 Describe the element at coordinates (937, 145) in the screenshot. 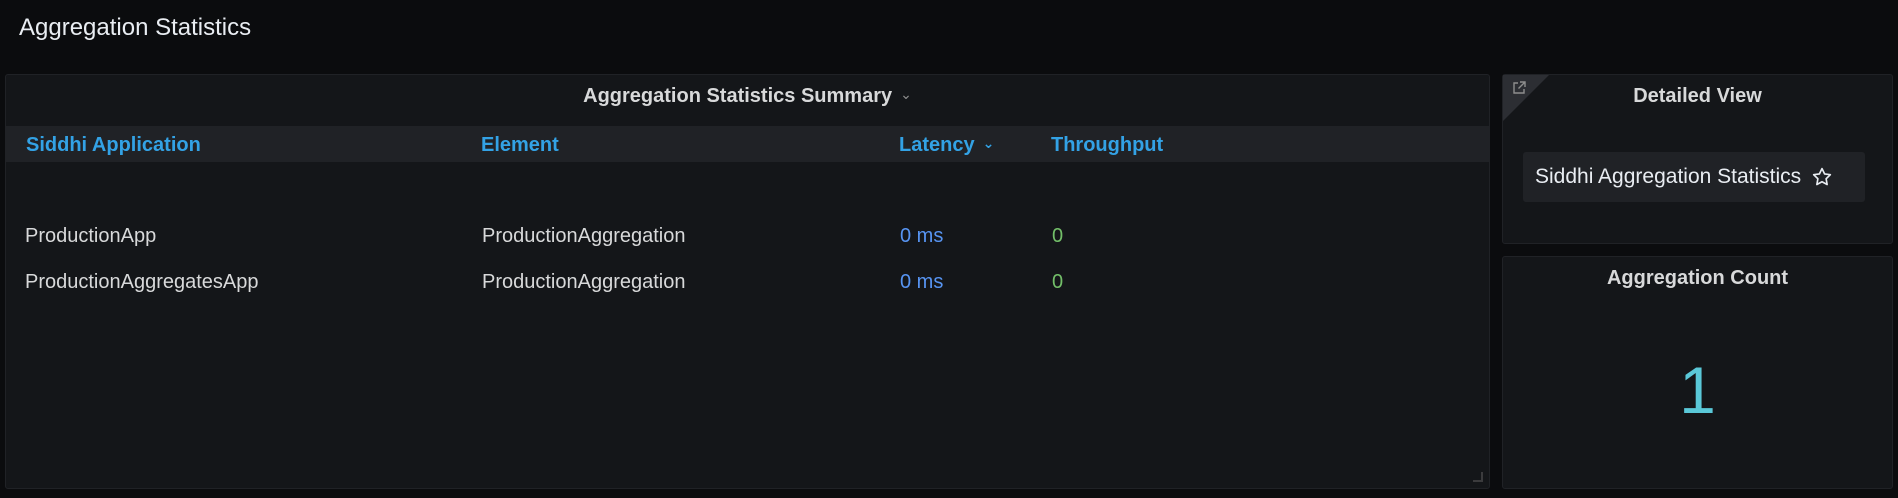

I see `column-header-latency-label: Latency` at that location.